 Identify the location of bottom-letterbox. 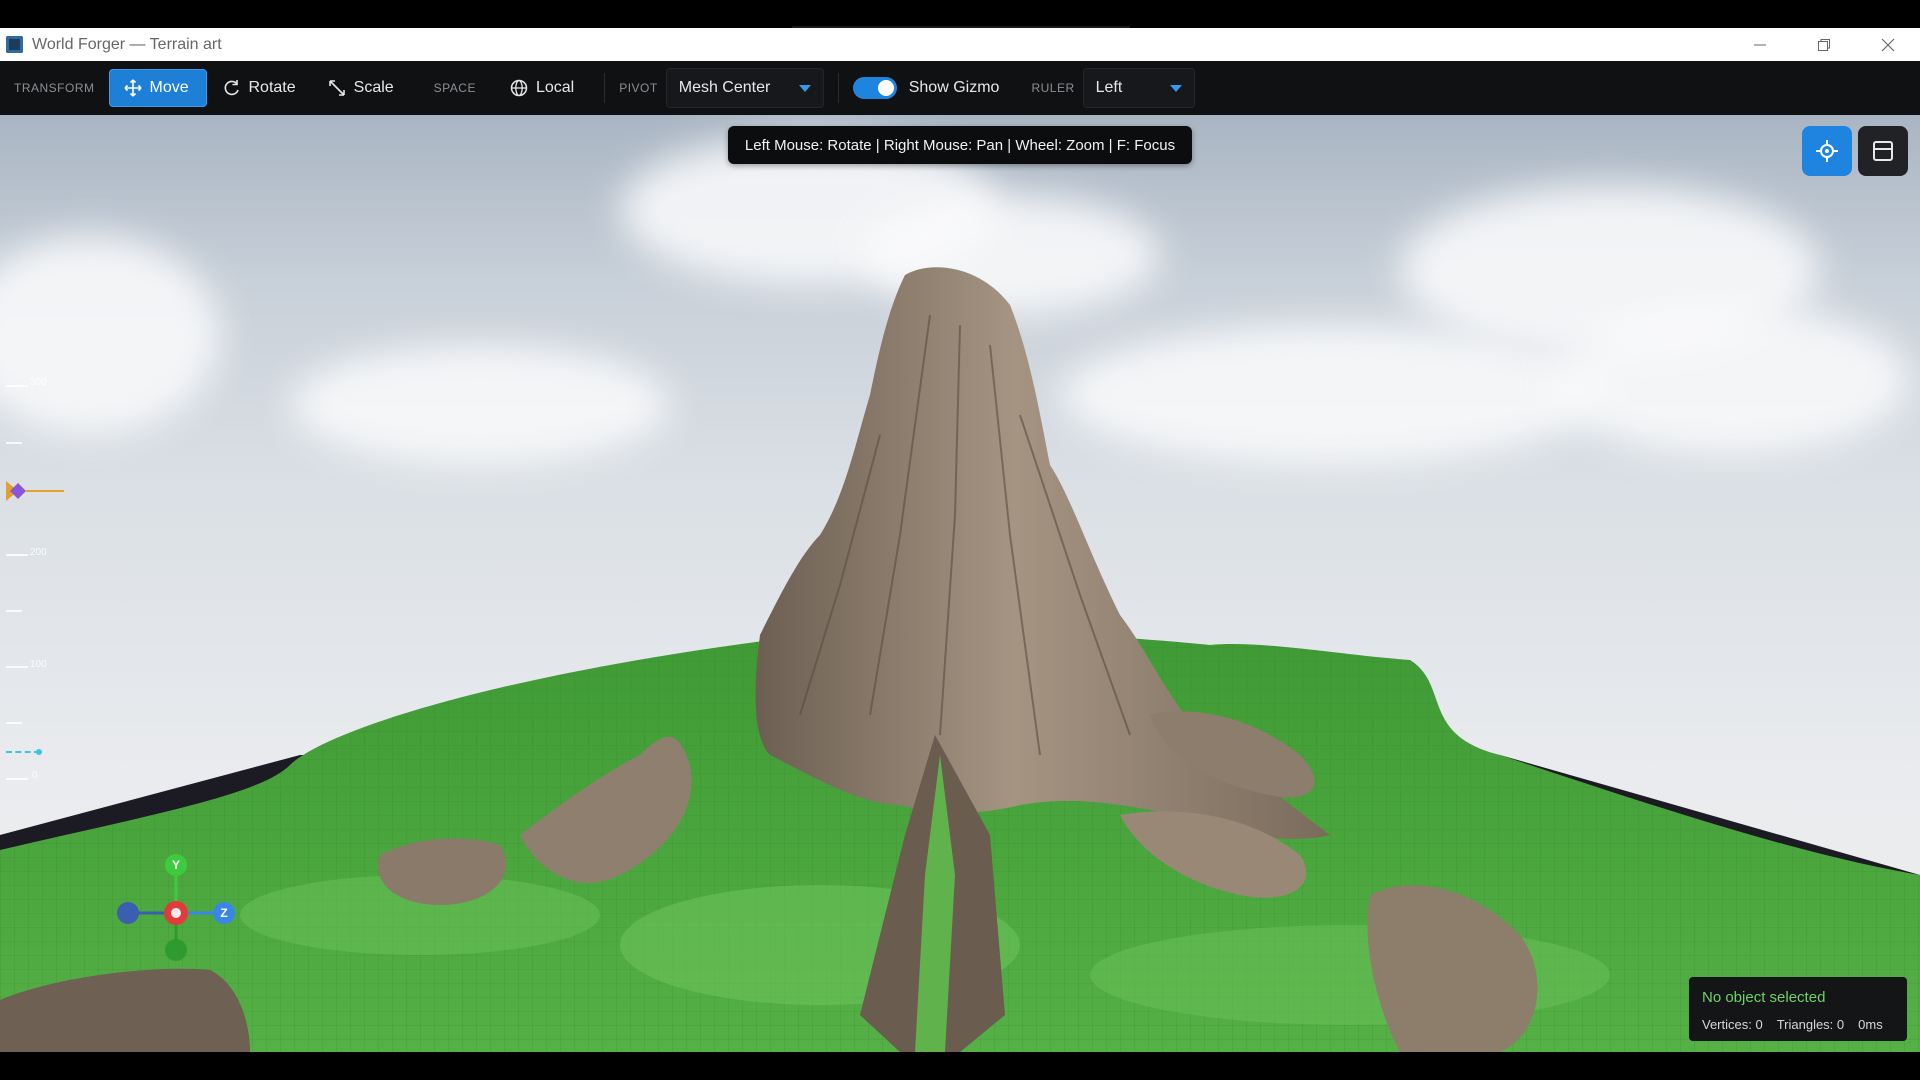
(960, 1066).